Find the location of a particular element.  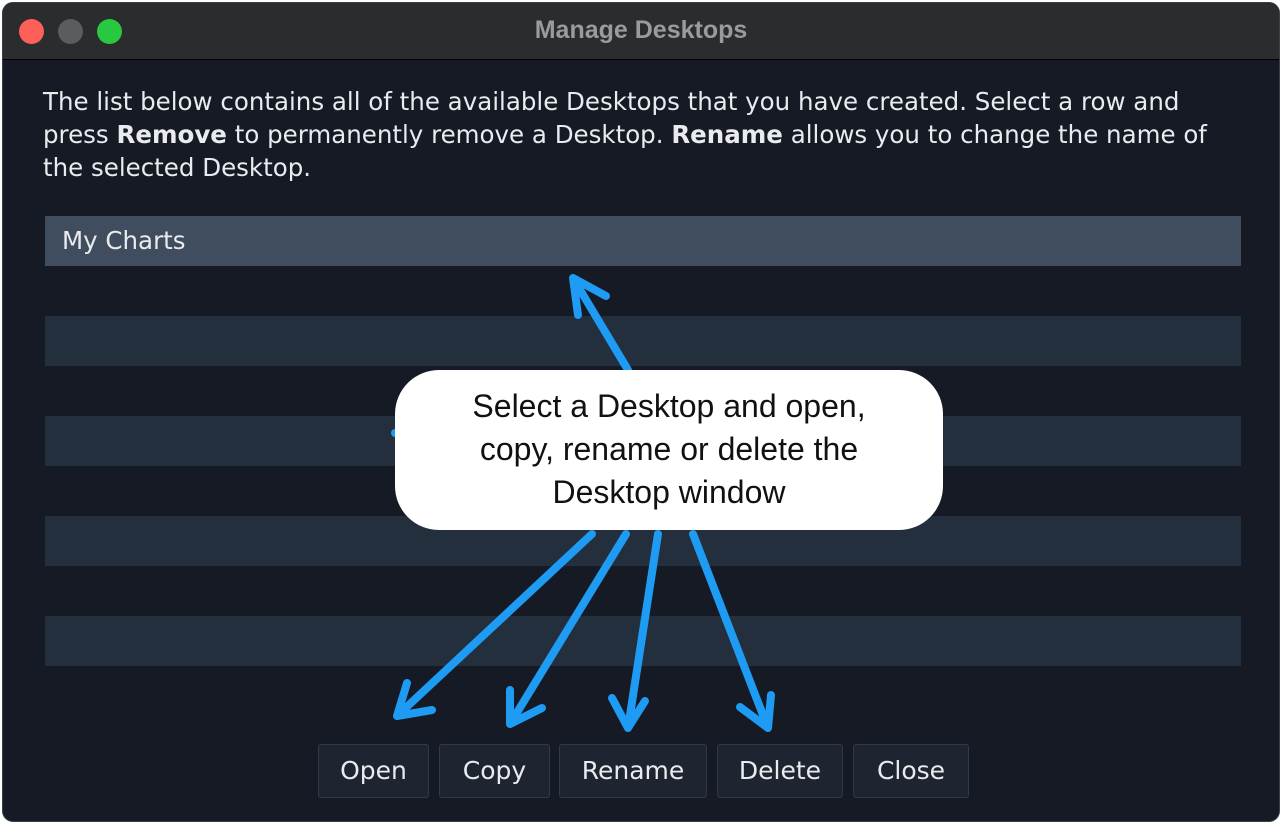

window-title: Manage Desktops is located at coordinates (641, 30).